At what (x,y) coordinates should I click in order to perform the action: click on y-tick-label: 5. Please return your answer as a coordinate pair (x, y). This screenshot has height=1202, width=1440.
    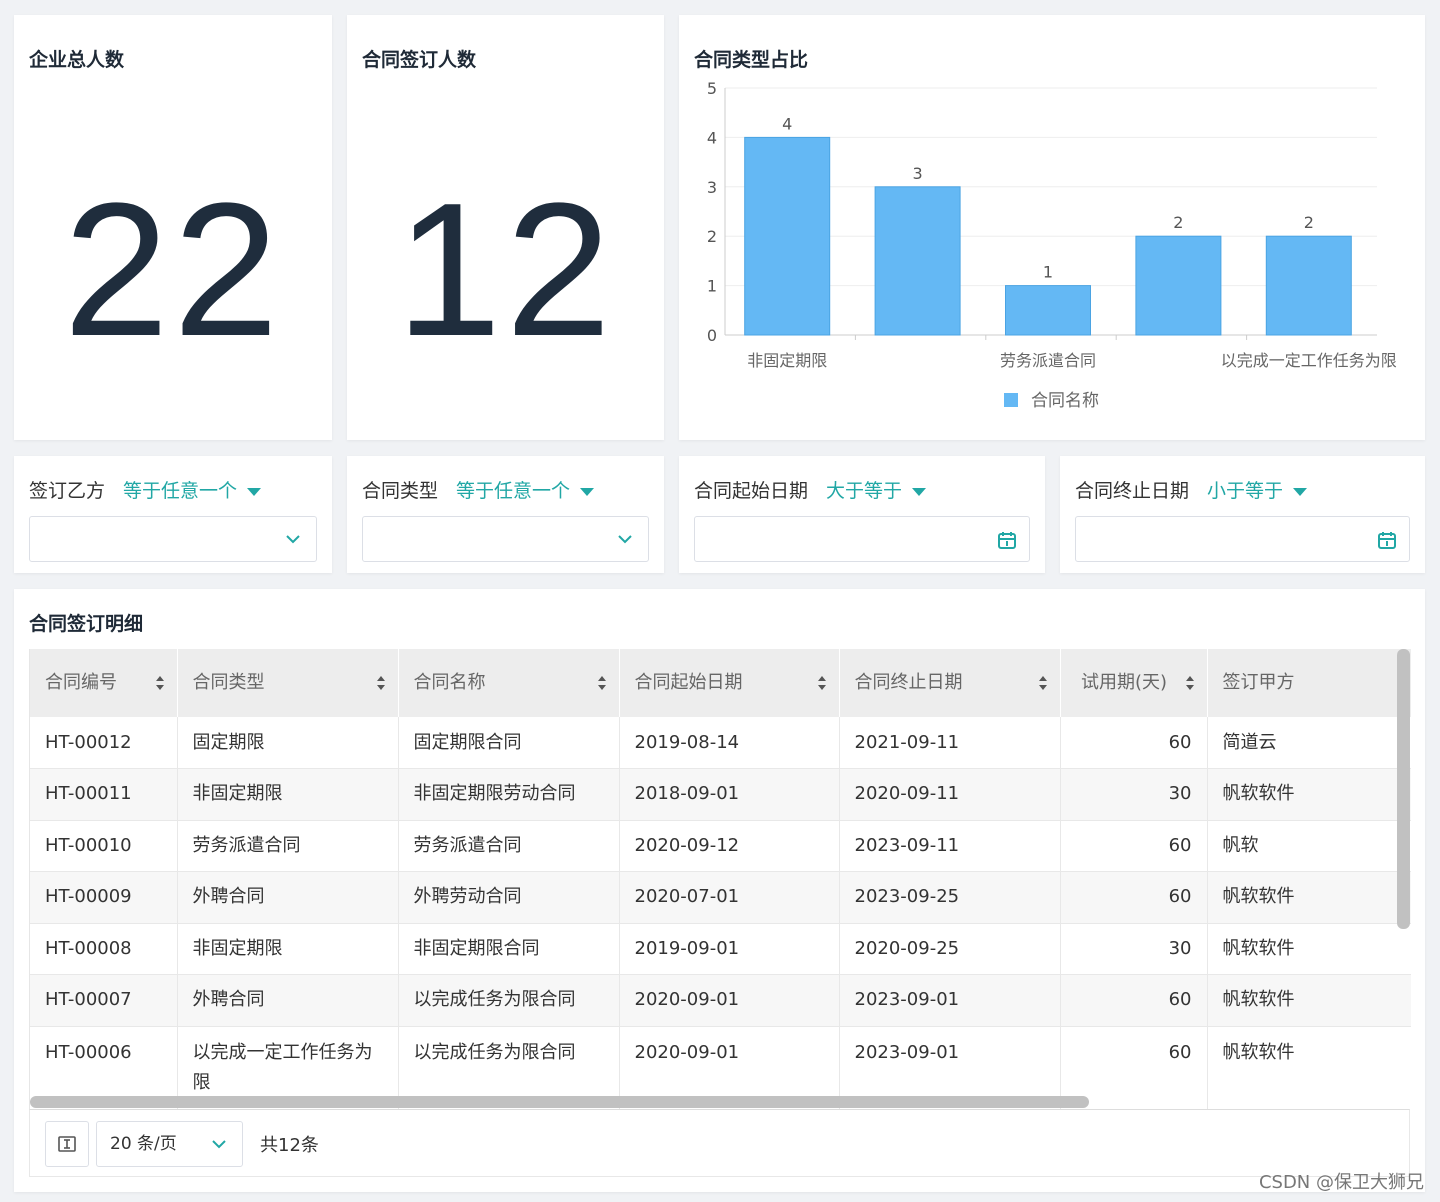
    Looking at the image, I should click on (712, 88).